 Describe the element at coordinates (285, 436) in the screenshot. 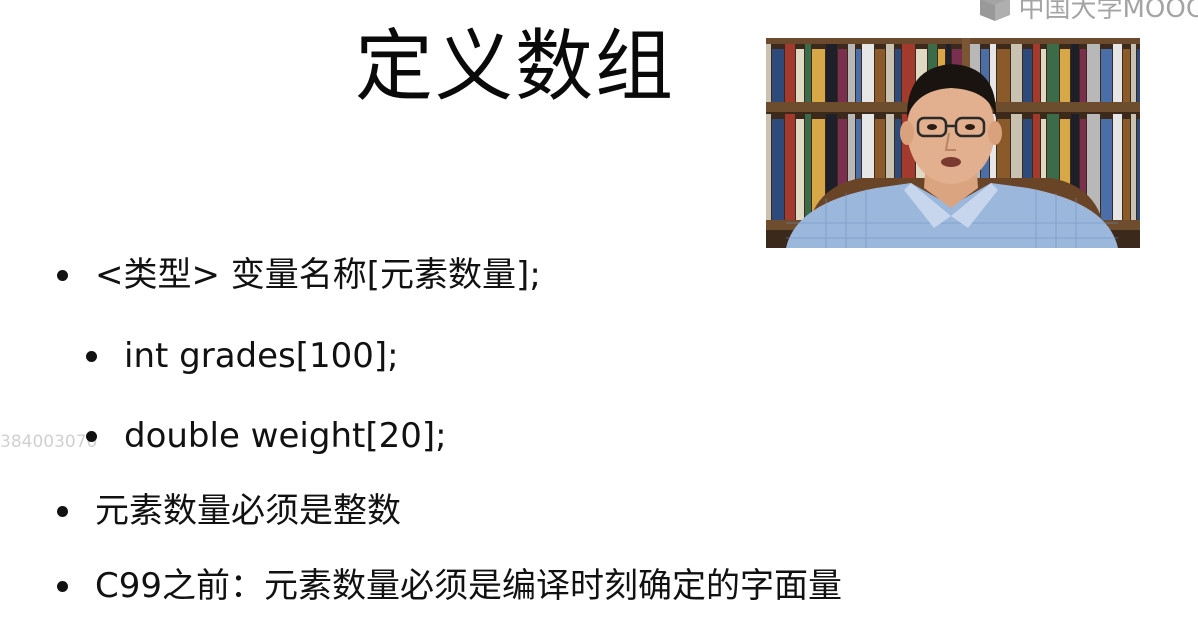

I see `bullet-text: double weight[20];` at that location.